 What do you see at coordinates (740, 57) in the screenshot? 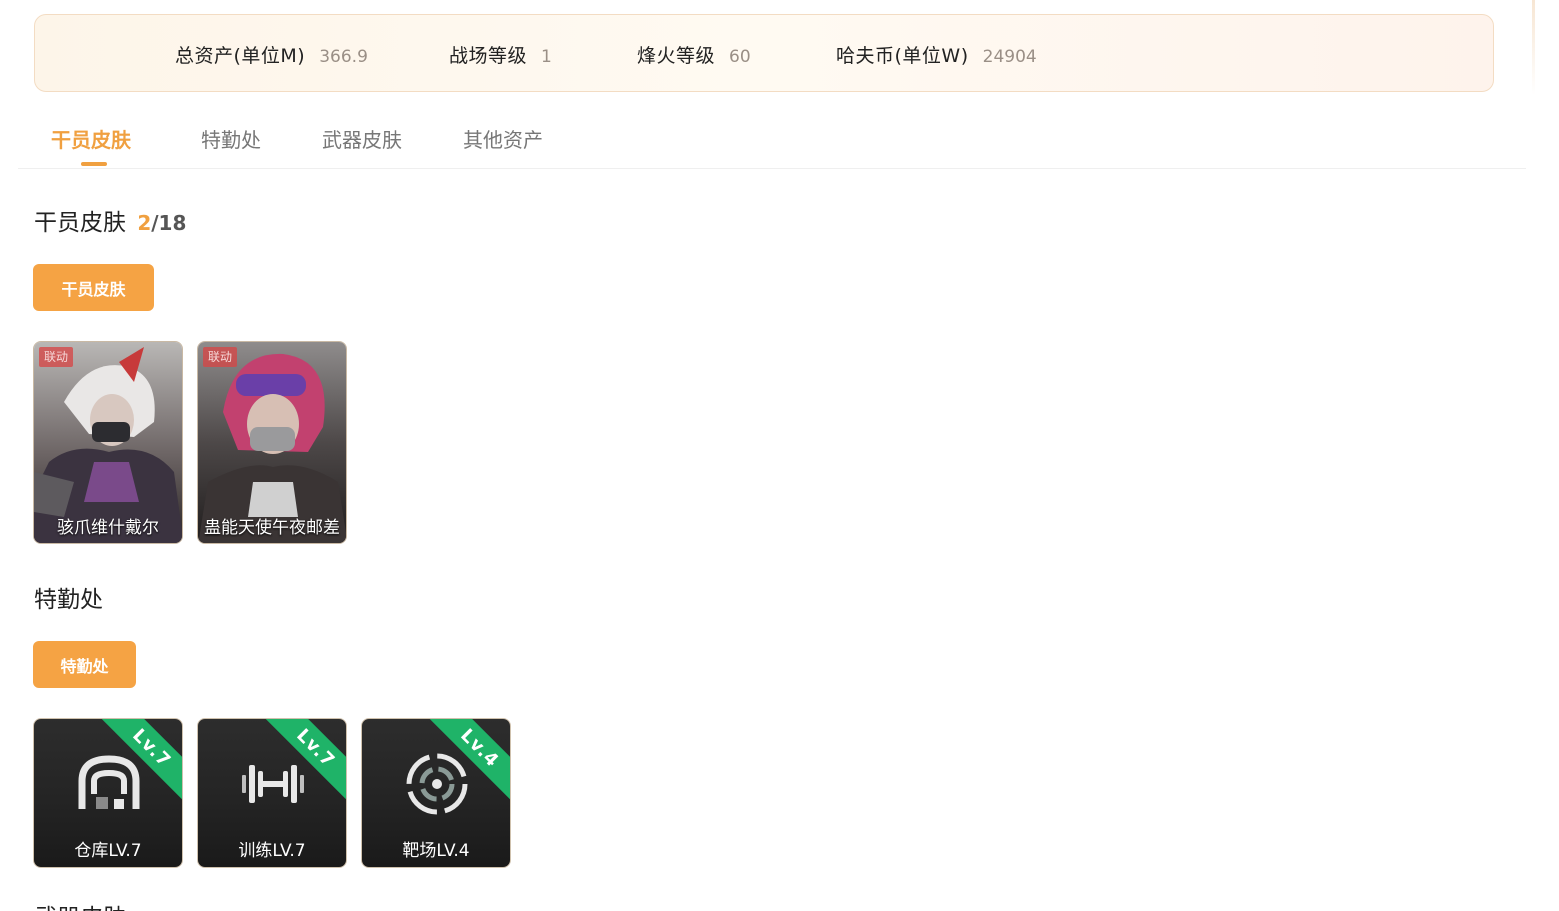
I see `stat-value: 60` at bounding box center [740, 57].